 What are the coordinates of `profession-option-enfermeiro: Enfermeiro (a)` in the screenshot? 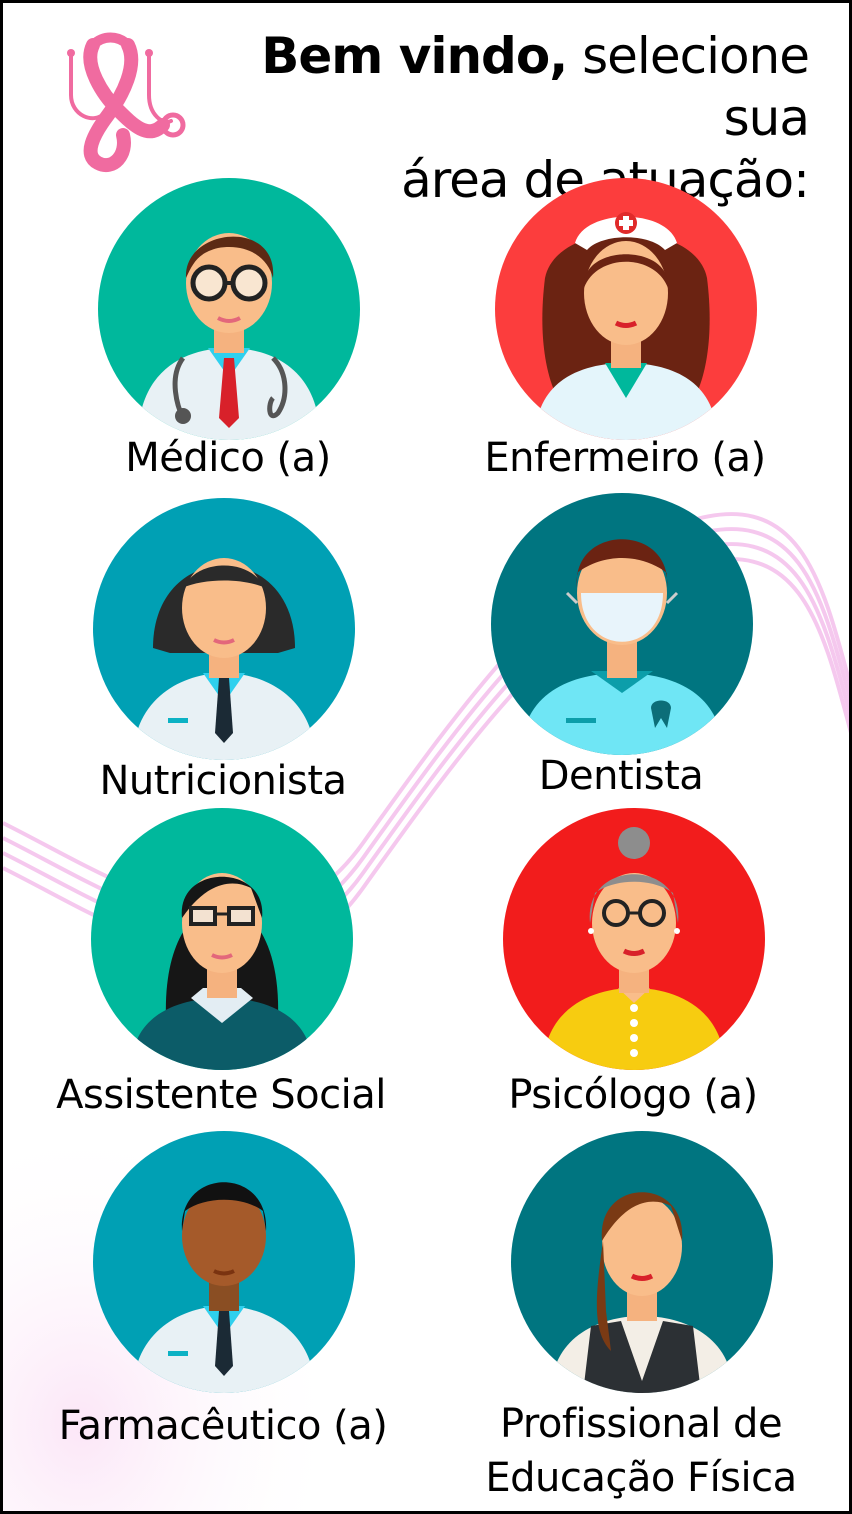 It's located at (625, 343).